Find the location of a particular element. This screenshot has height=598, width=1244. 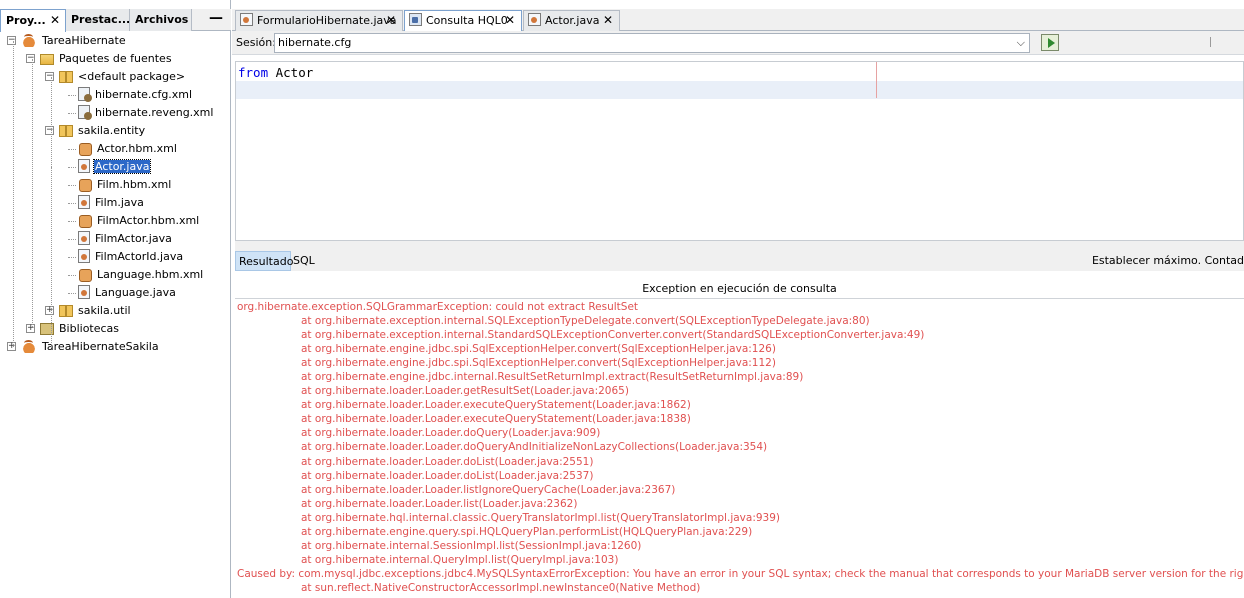

tree-node-label: <default package> is located at coordinates (132, 76).